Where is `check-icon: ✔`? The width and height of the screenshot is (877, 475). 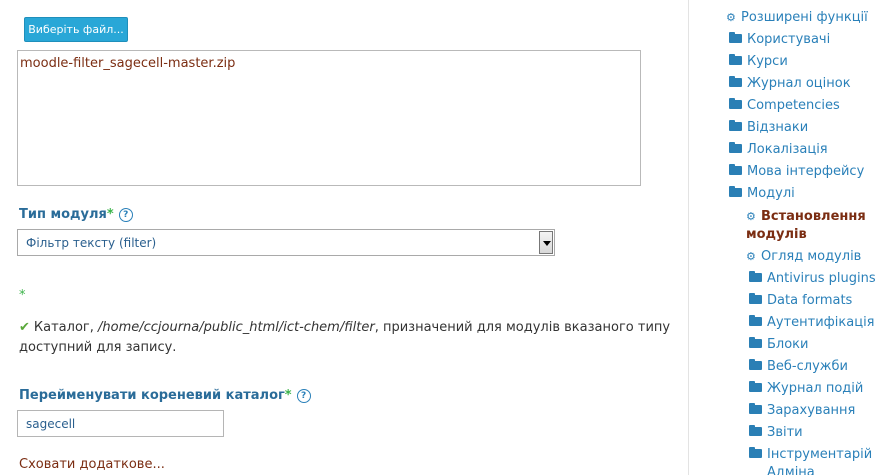
check-icon: ✔ is located at coordinates (24, 327).